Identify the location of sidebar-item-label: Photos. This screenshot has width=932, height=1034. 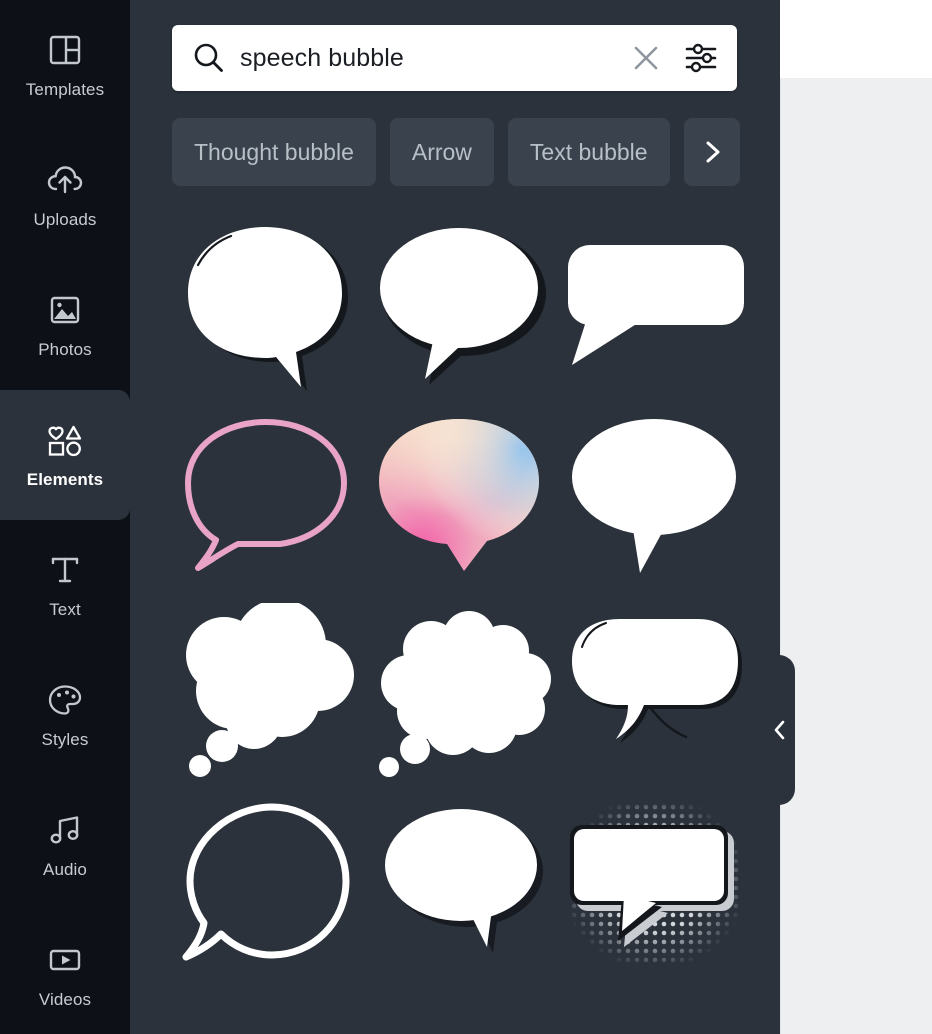
(65, 349).